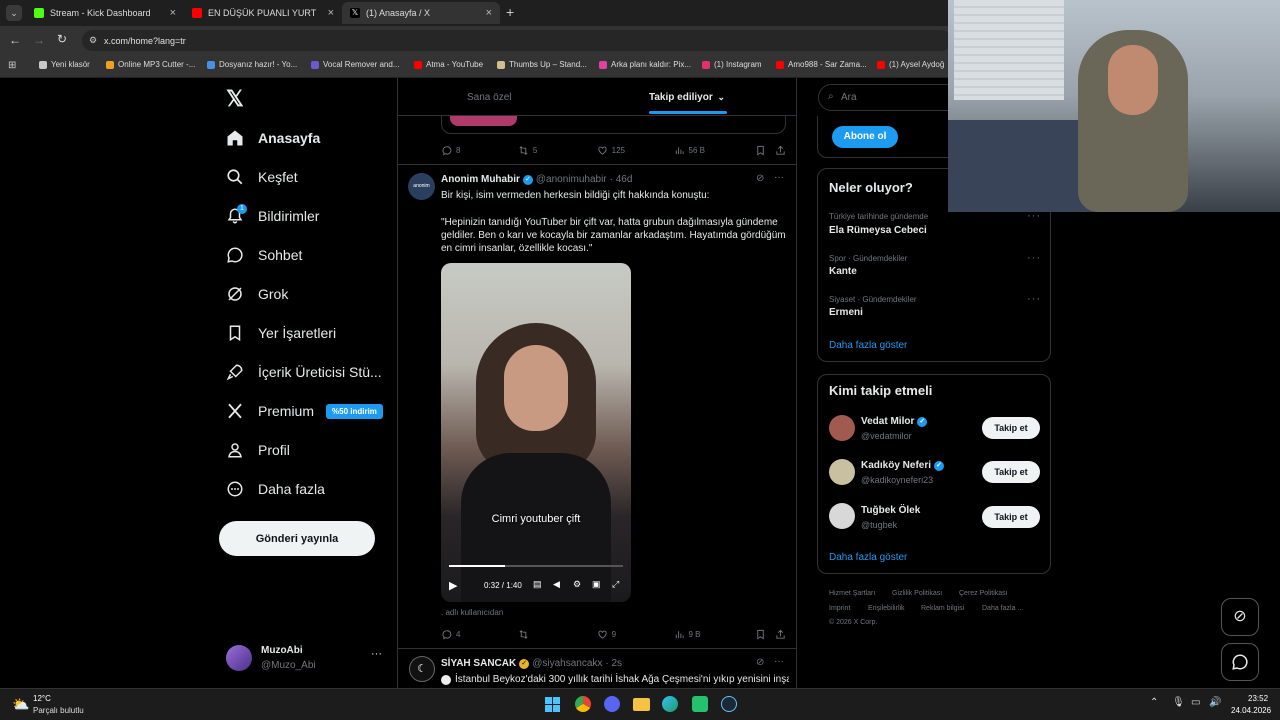  Describe the element at coordinates (852, 593) in the screenshot. I see `footer-link: Hizmet Şartları` at that location.